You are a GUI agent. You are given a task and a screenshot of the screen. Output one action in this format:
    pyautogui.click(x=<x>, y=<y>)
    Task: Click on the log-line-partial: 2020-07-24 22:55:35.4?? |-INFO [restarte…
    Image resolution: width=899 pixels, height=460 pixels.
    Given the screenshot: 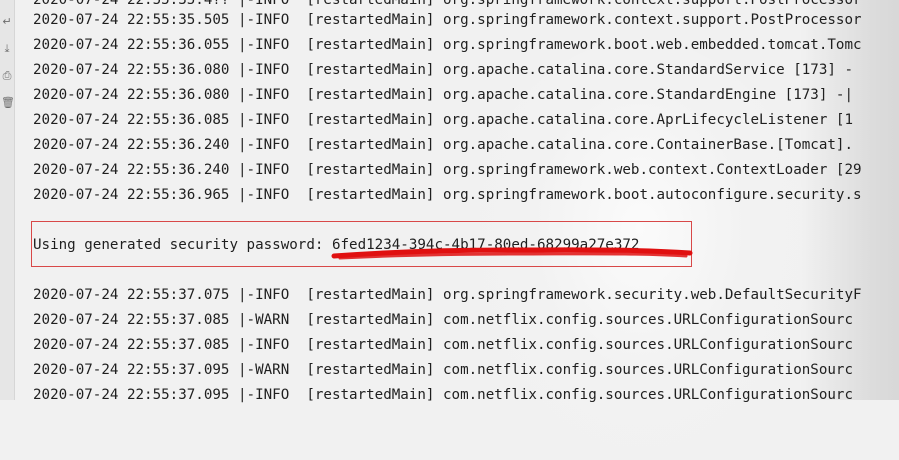 What is the action you would take?
    pyautogui.click(x=447, y=4)
    